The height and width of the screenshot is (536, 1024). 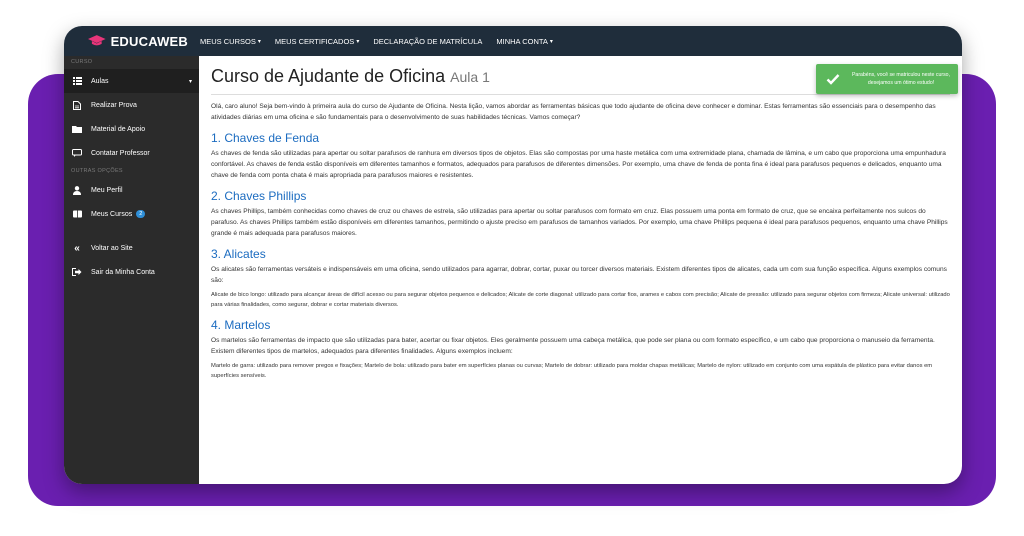 I want to click on lesson-subtitle: Aula 1, so click(x=470, y=77).